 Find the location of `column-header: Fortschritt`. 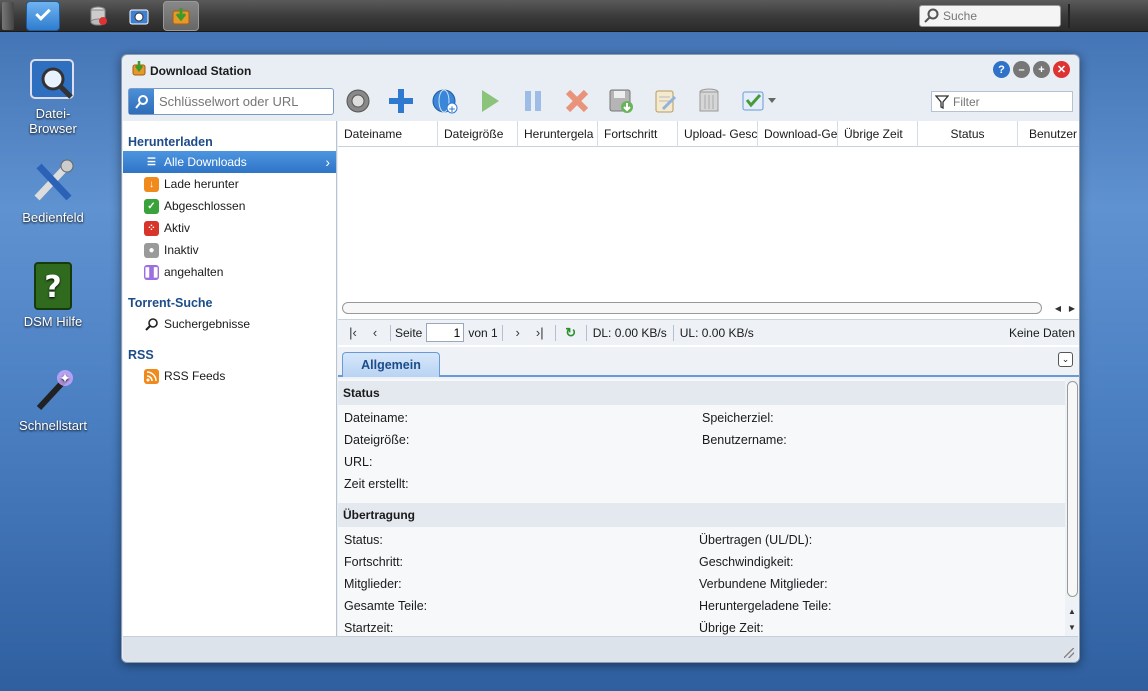

column-header: Fortschritt is located at coordinates (638, 134).